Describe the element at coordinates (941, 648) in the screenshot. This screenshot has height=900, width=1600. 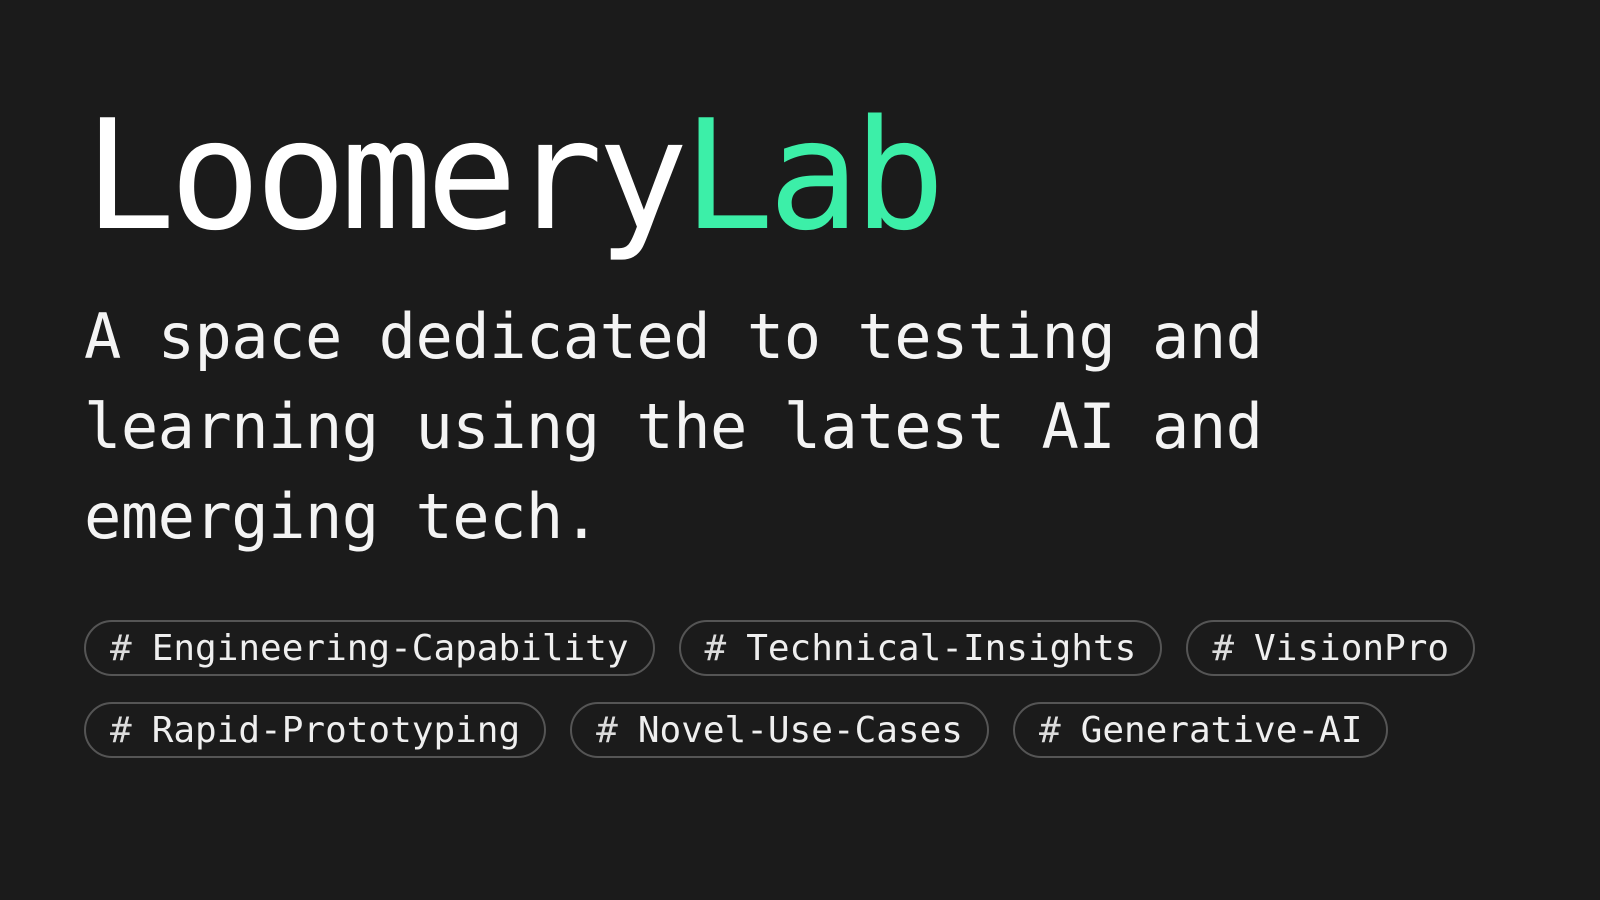
I see `tag-label: Technical-Insights` at that location.